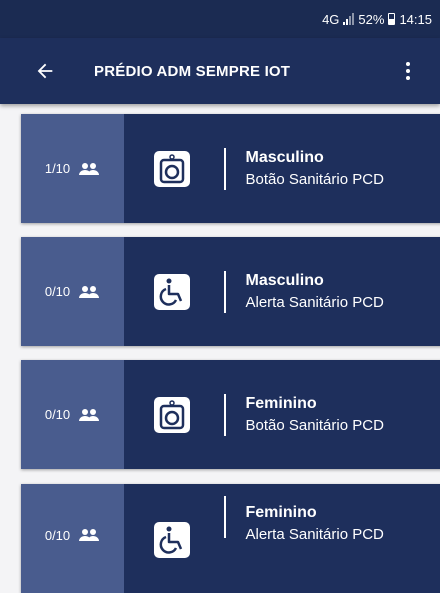  I want to click on arrow-left-icon, so click(45, 71).